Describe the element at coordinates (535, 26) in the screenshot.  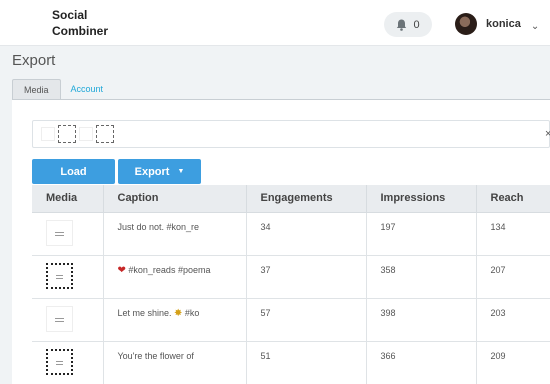
I see `chevron-down-icon: ⌄` at that location.